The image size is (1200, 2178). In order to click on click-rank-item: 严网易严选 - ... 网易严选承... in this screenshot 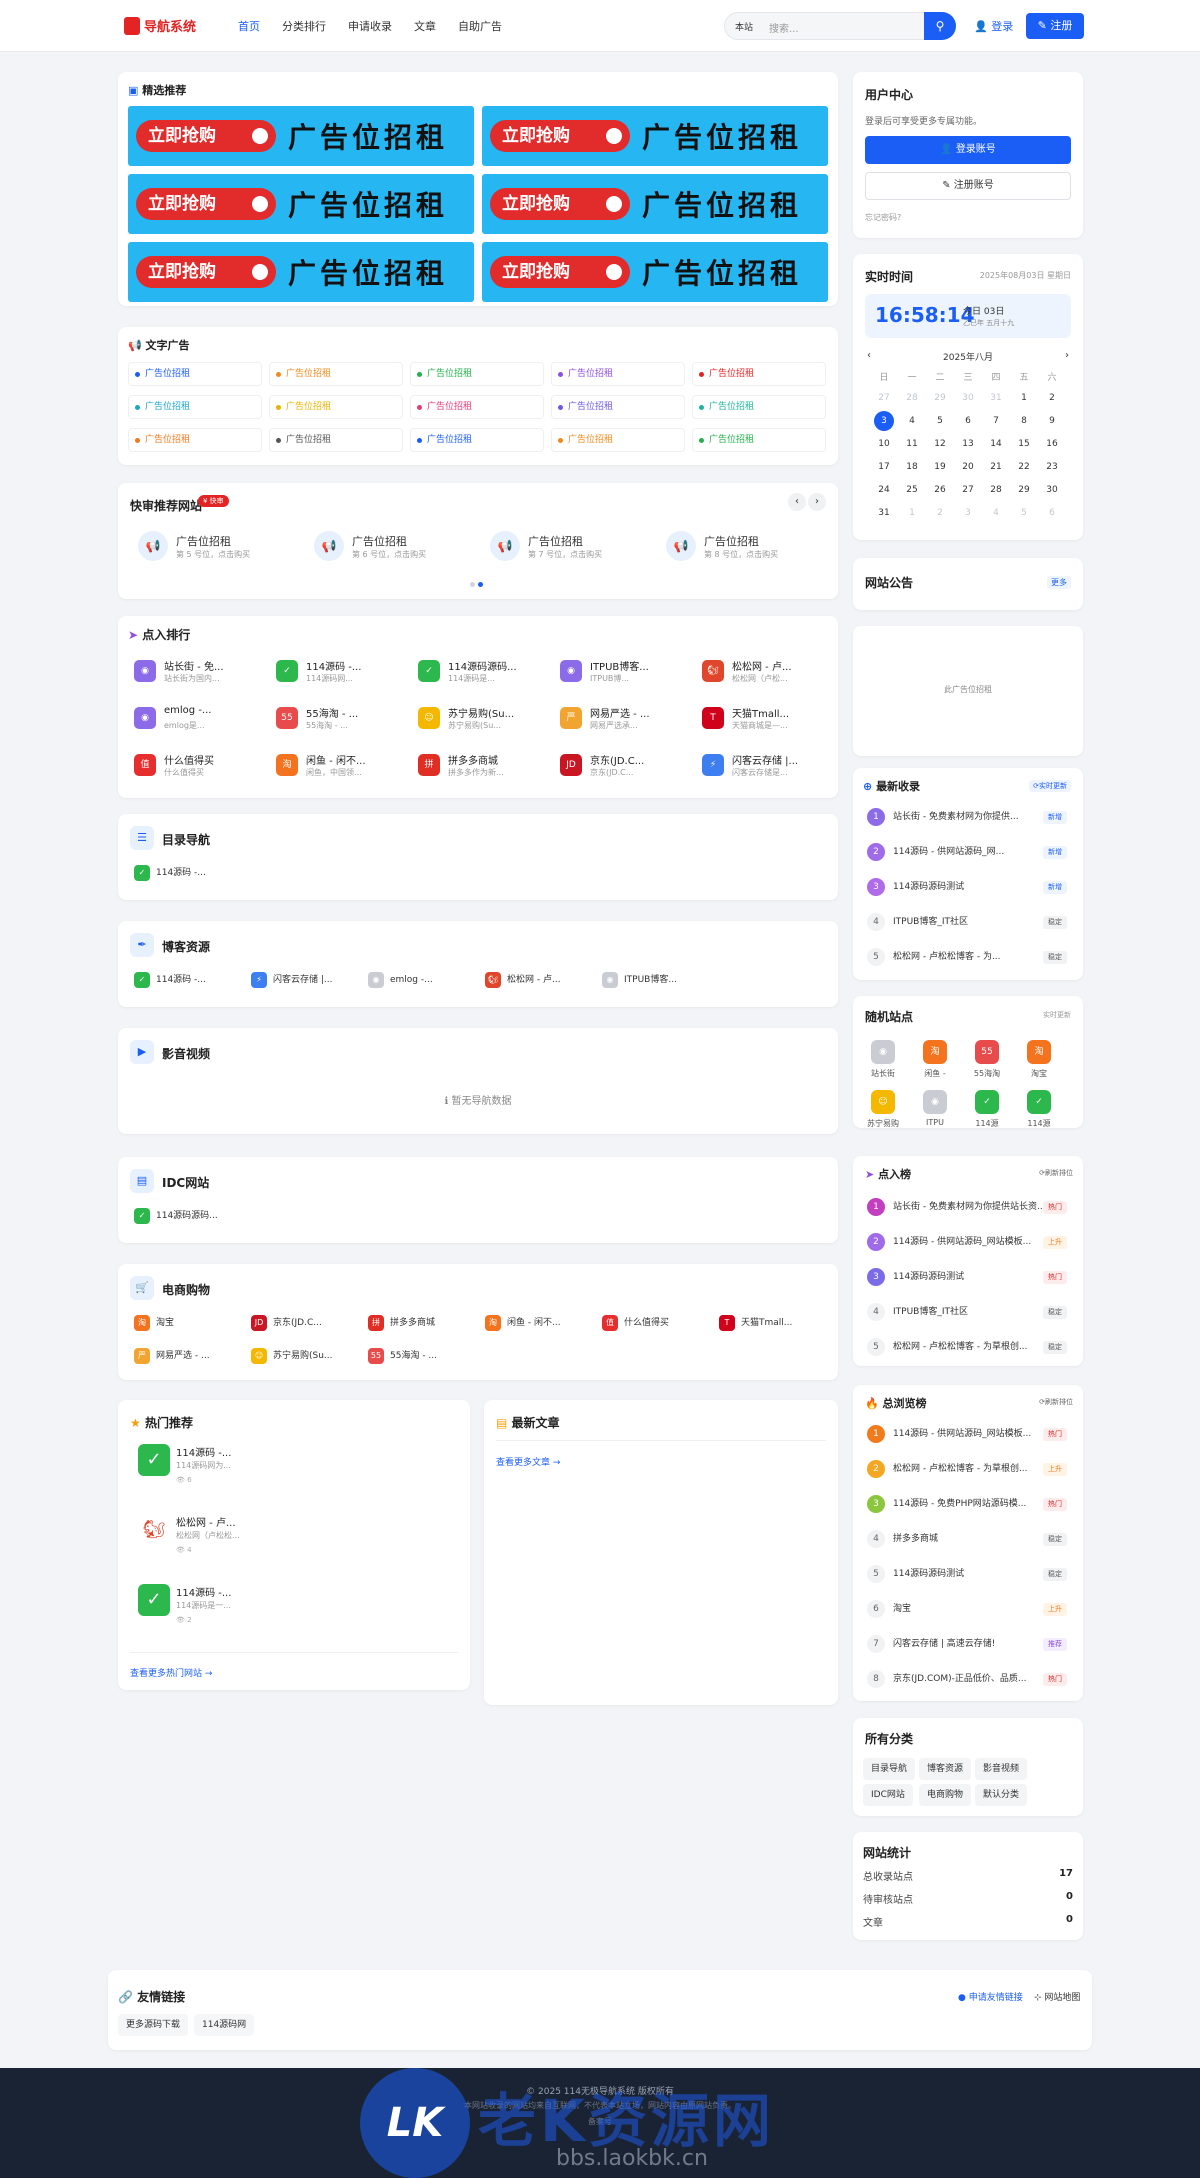, I will do `click(625, 721)`.